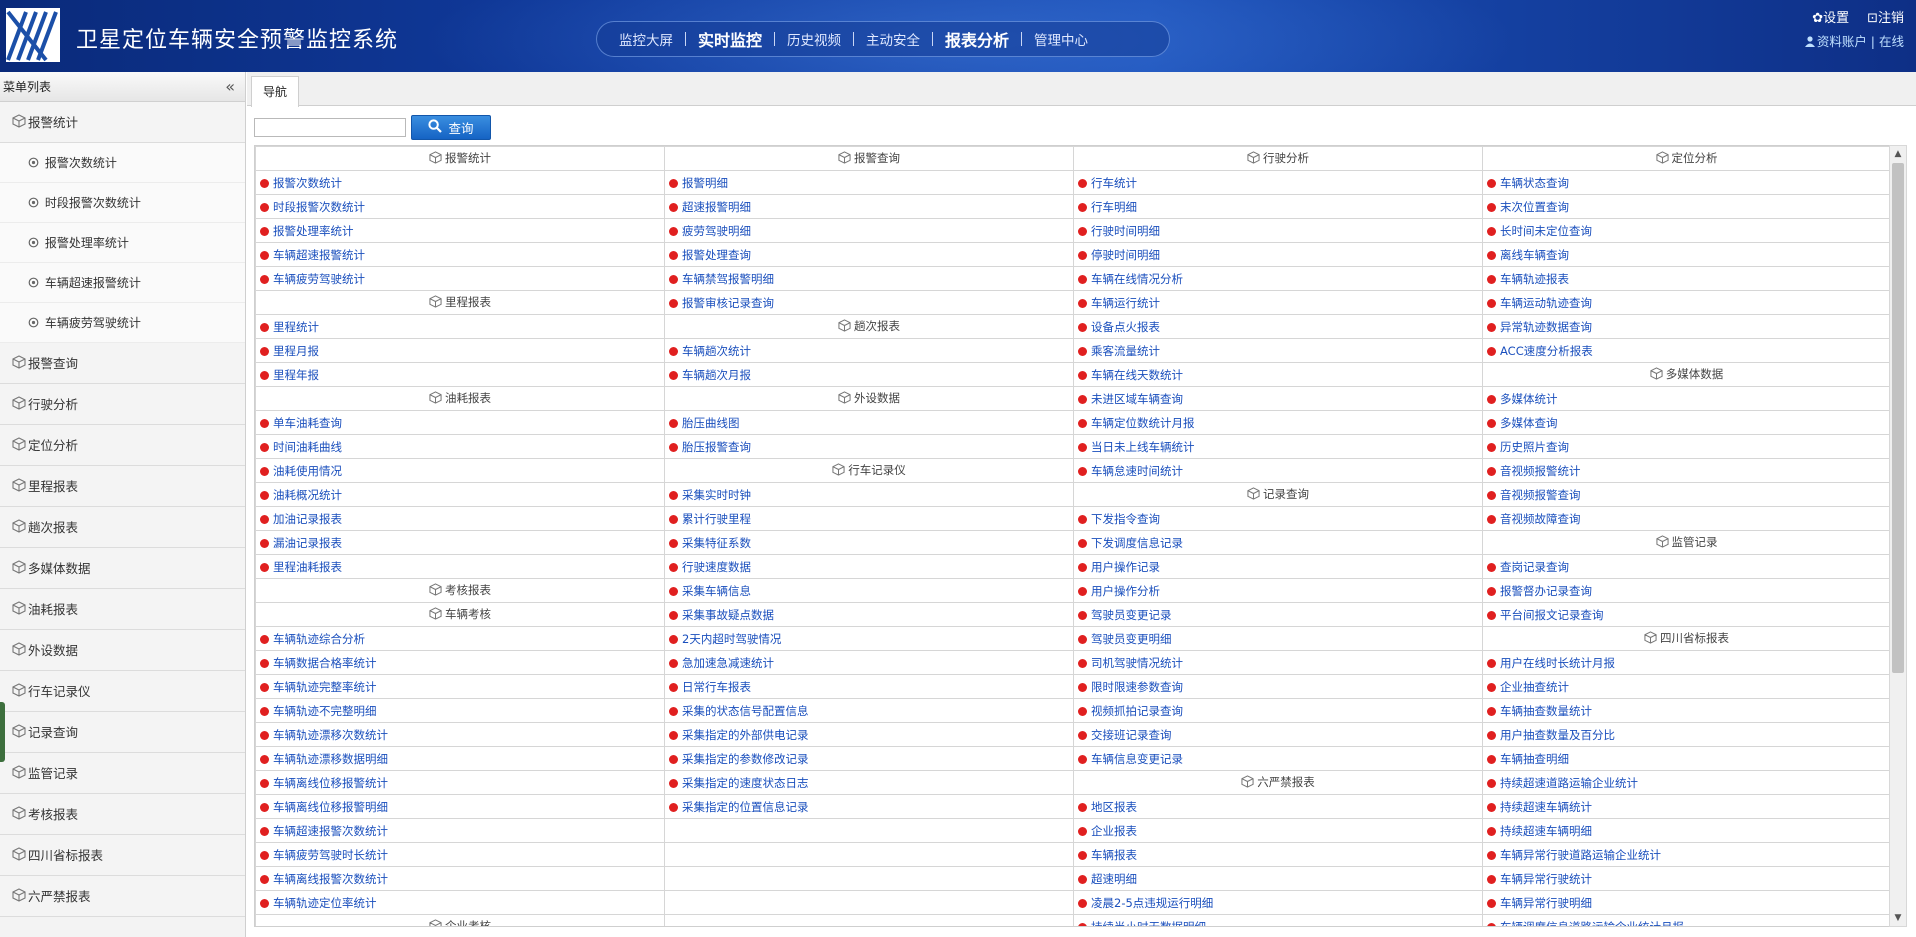 The height and width of the screenshot is (937, 1916). I want to click on report-link: 报警明细, so click(705, 183).